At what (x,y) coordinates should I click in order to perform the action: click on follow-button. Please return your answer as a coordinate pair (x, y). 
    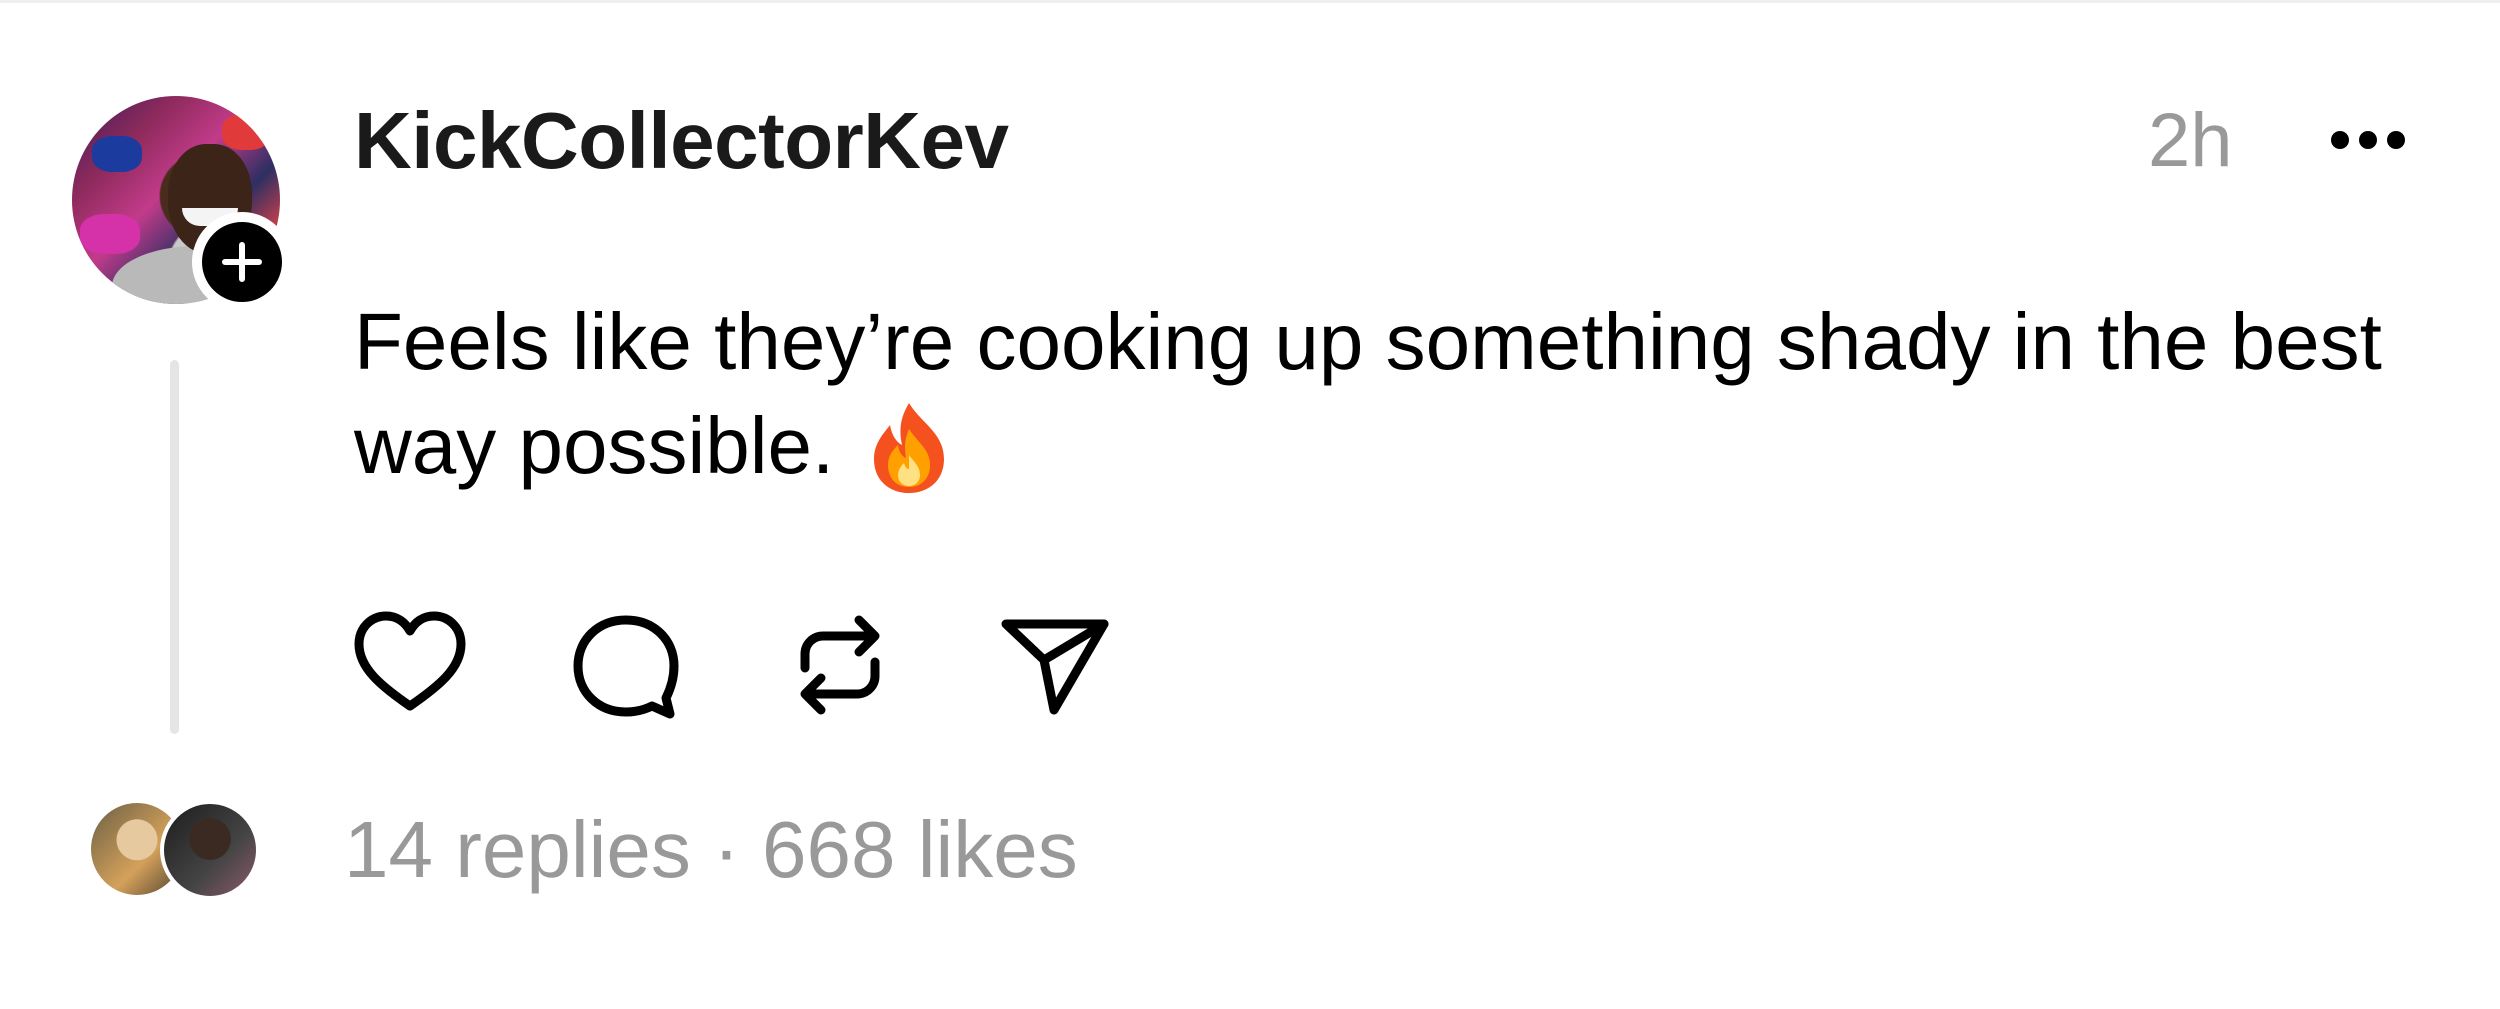
    Looking at the image, I should click on (242, 262).